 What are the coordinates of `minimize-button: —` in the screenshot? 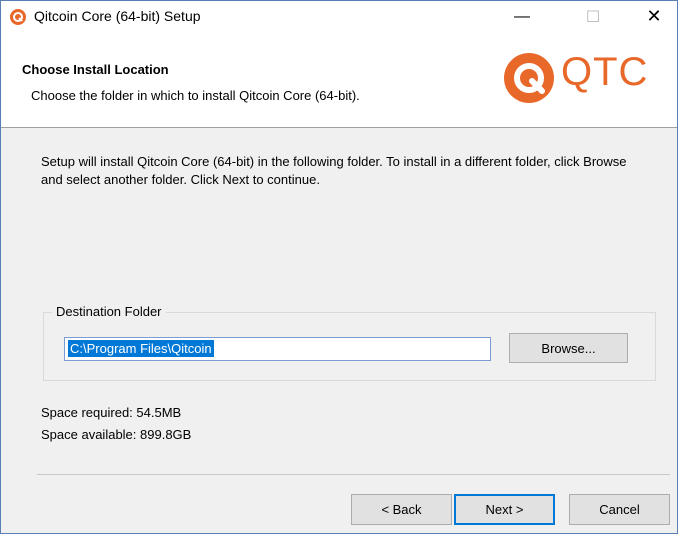 It's located at (522, 16).